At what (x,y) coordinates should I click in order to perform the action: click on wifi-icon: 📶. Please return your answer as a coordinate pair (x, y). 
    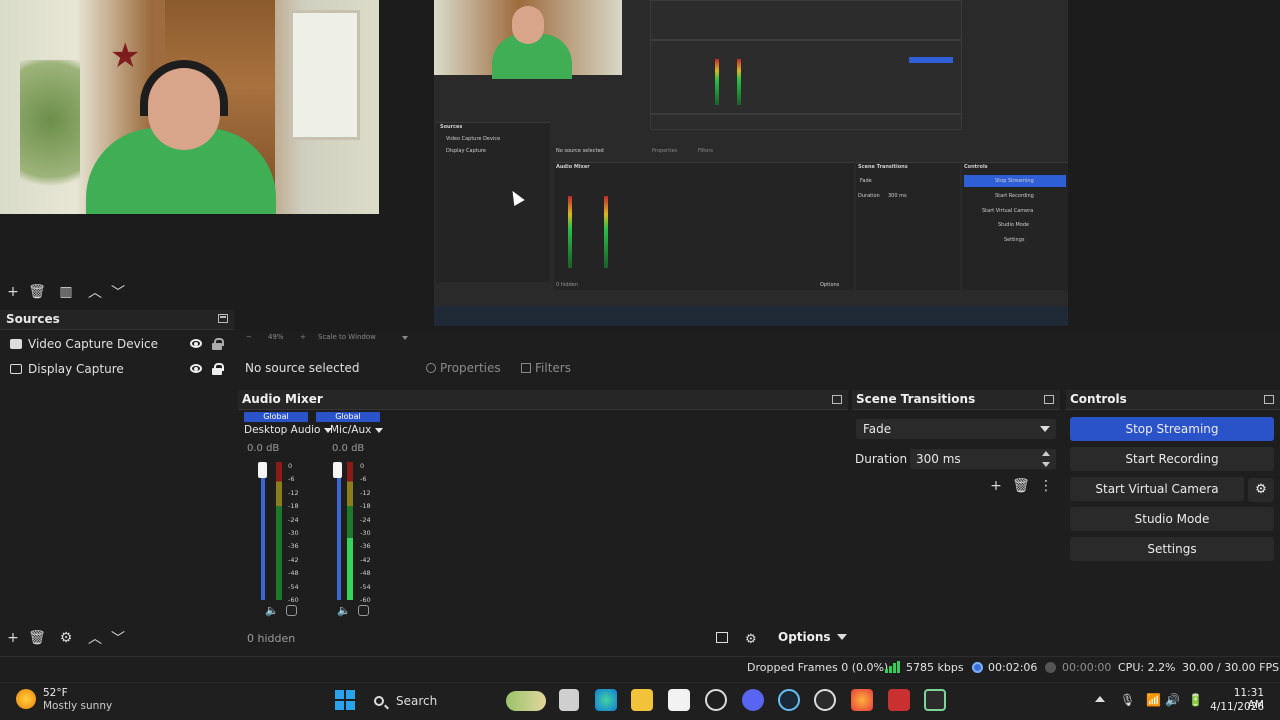
    Looking at the image, I should click on (1153, 700).